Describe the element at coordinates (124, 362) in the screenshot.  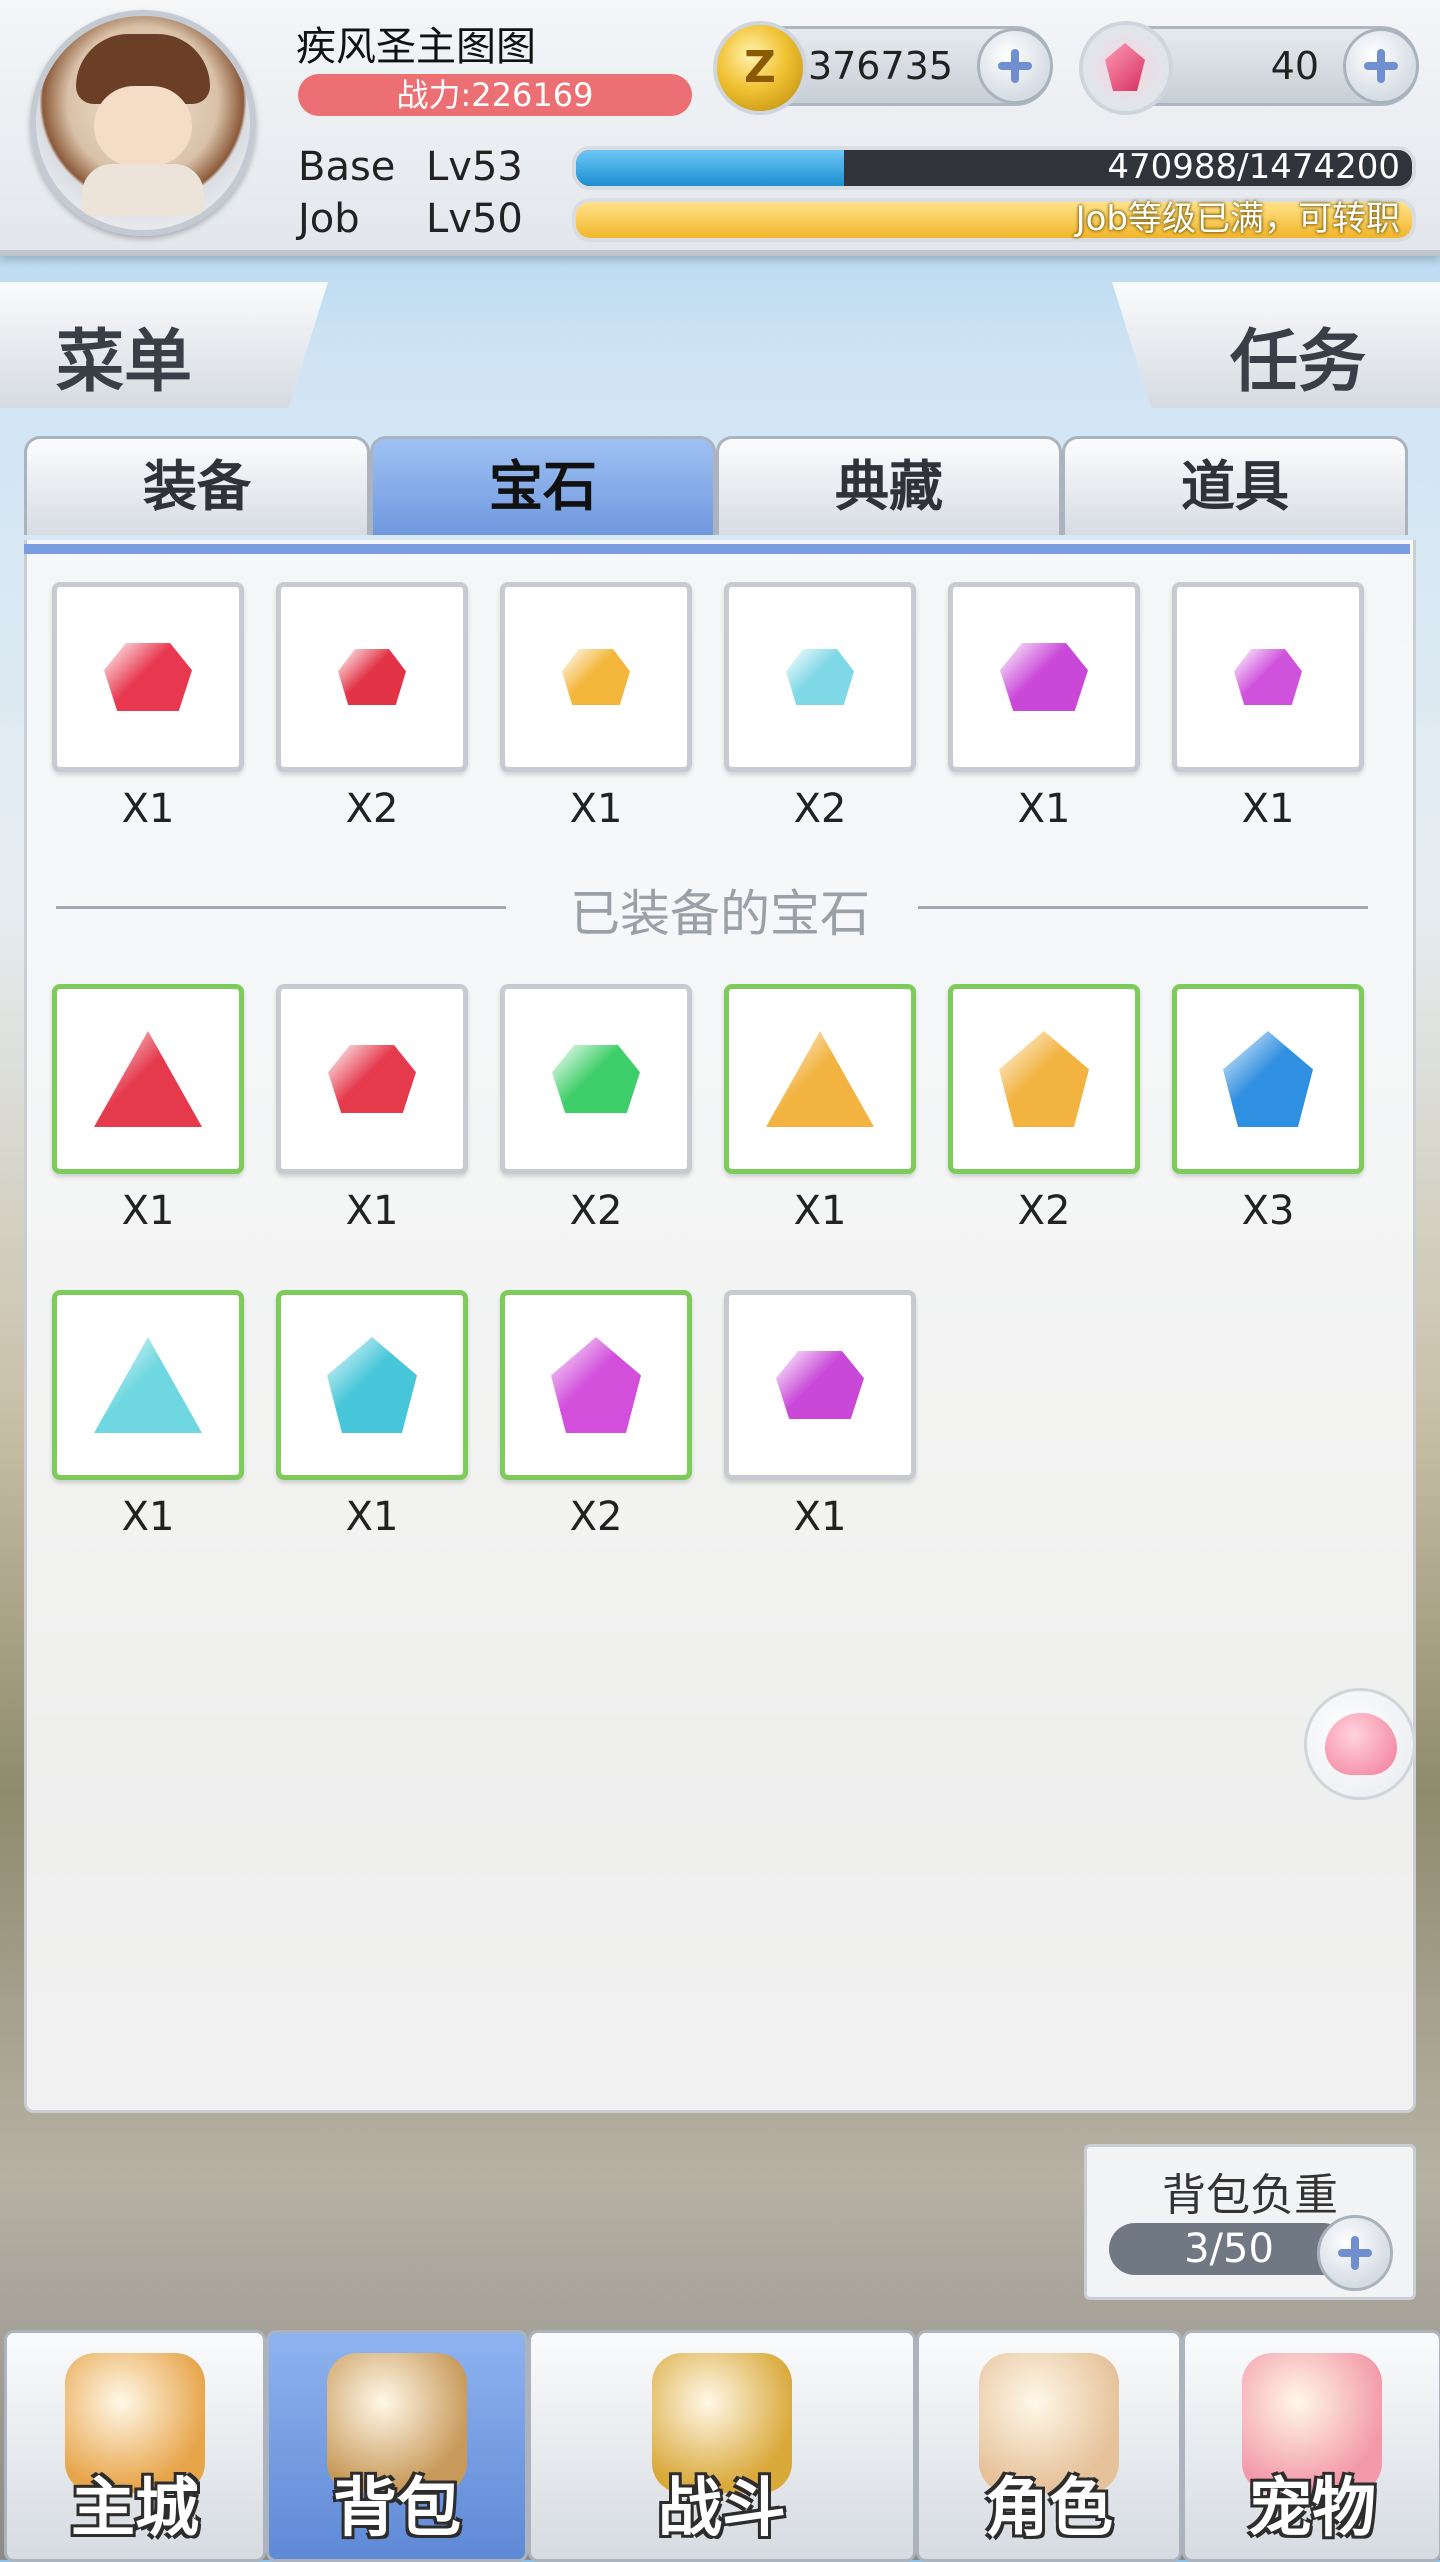
I see `menu-button-label: 菜单` at that location.